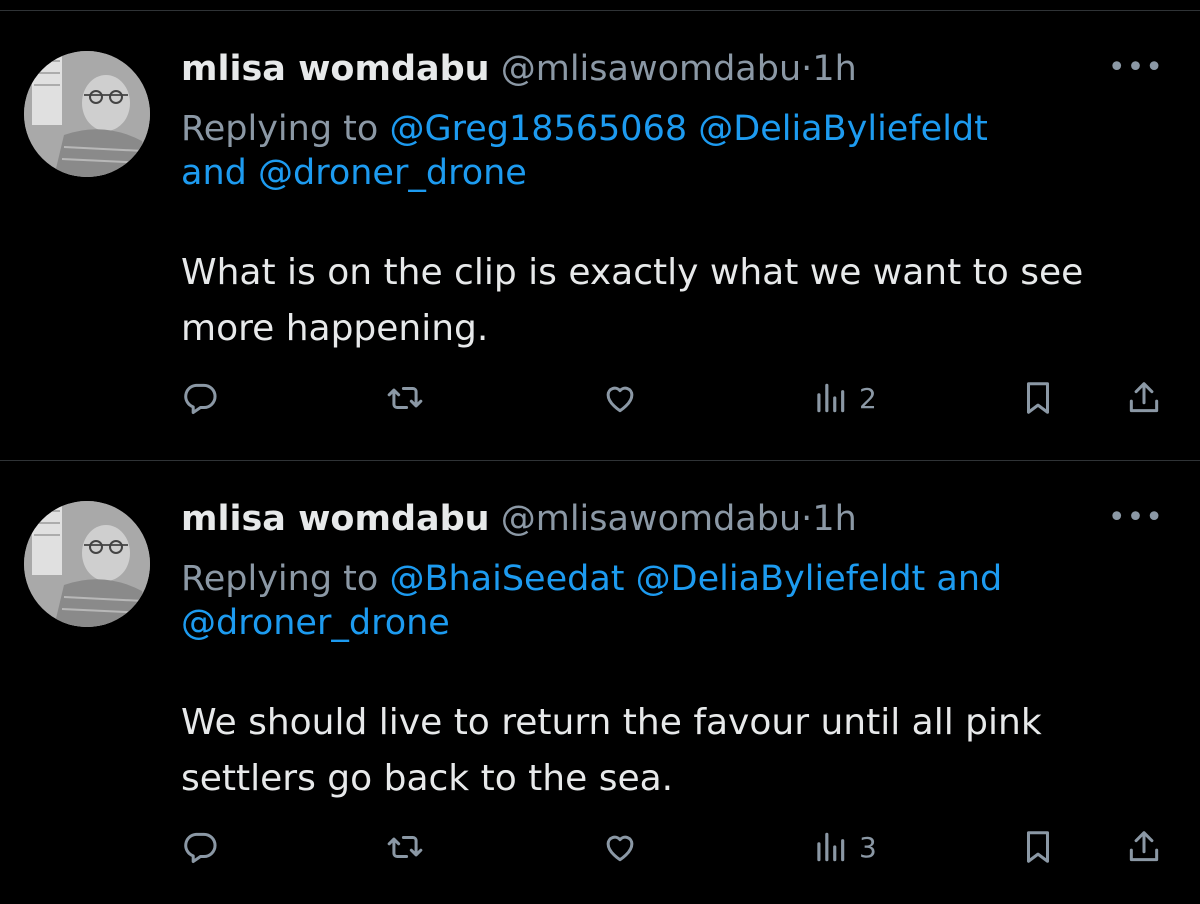 The height and width of the screenshot is (904, 1200). I want to click on views-button: 3, so click(844, 847).